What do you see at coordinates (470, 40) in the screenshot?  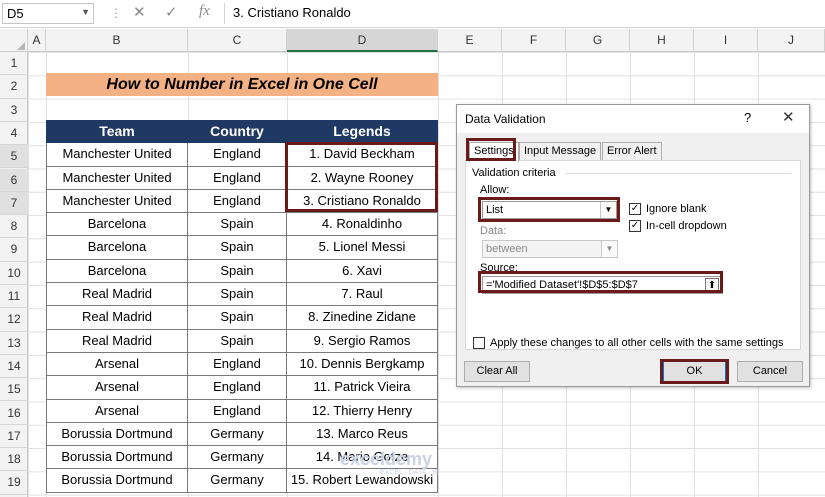 I see `column-header: E` at bounding box center [470, 40].